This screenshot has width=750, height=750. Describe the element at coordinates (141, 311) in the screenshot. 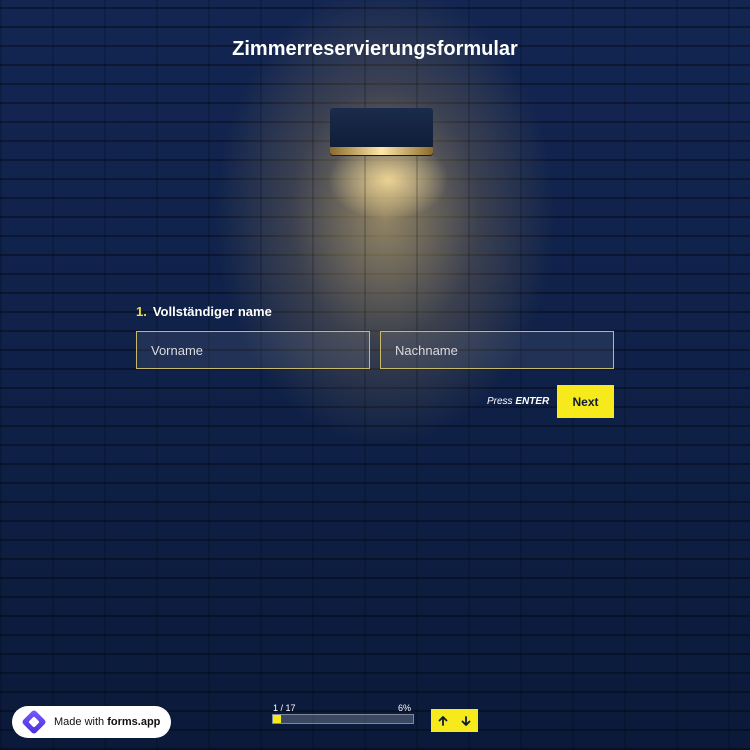

I see `question-number: 1.` at that location.